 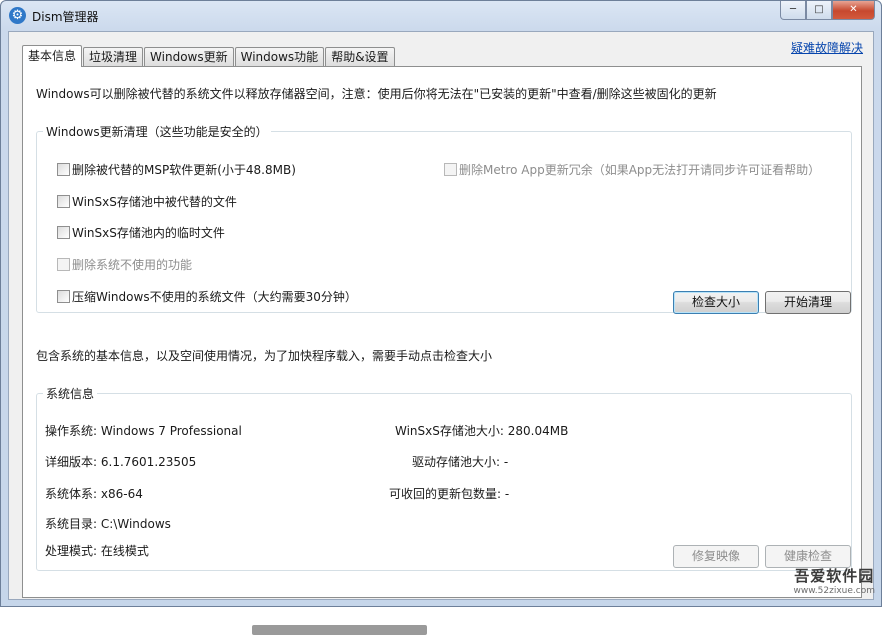 What do you see at coordinates (71, 551) in the screenshot?
I see `mode-label: 处理模式:` at bounding box center [71, 551].